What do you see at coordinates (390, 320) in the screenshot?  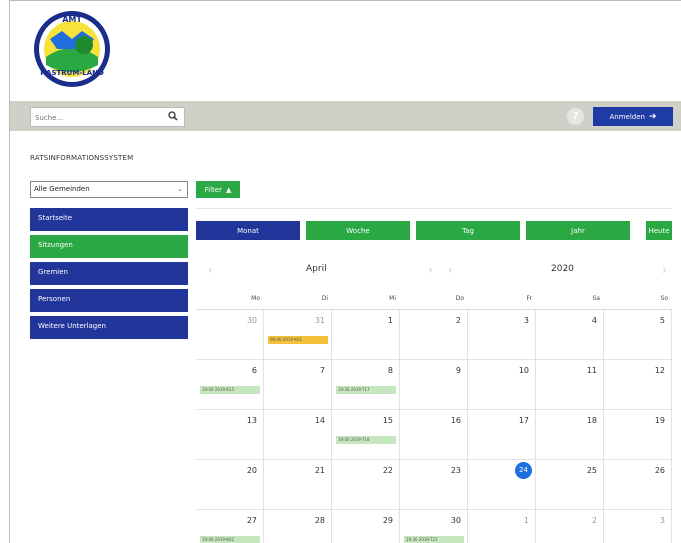 I see `day-number: 1` at bounding box center [390, 320].